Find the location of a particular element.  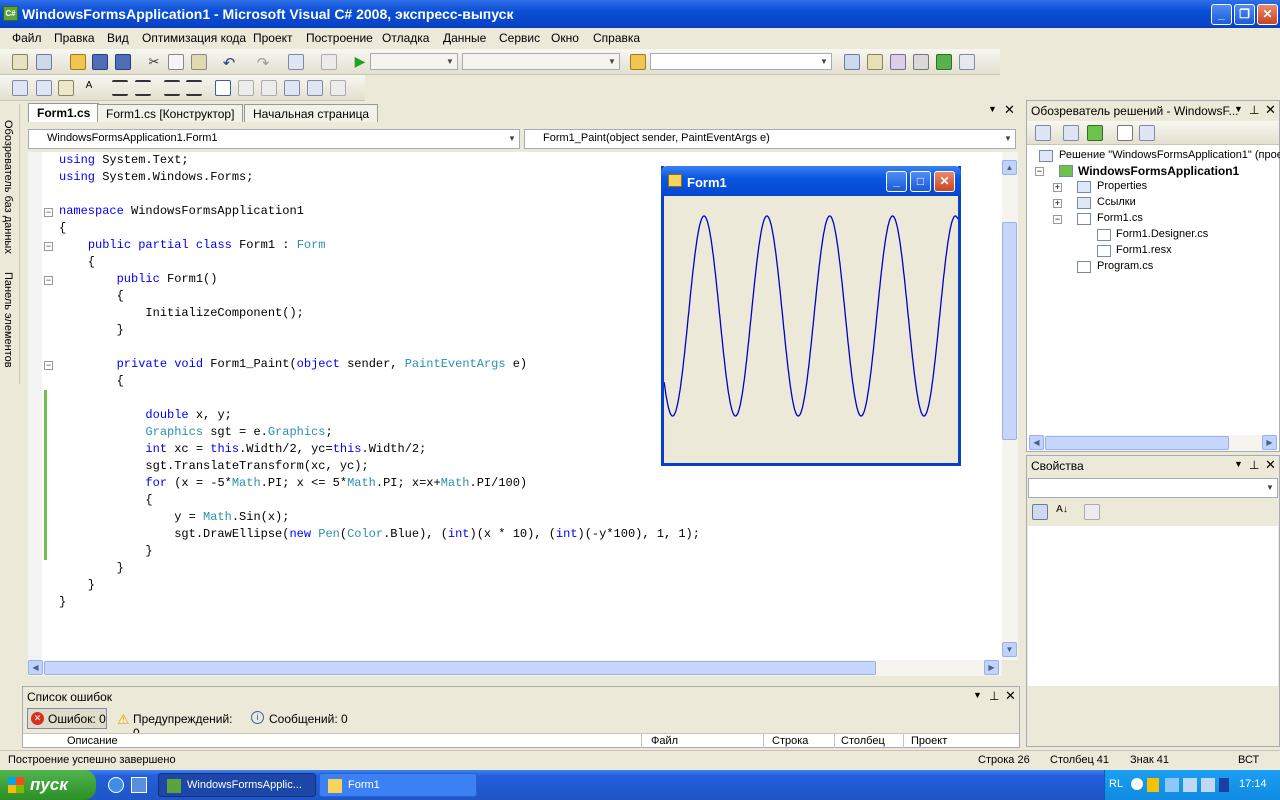

scroll-up-icon: ▲ is located at coordinates (1009, 167).